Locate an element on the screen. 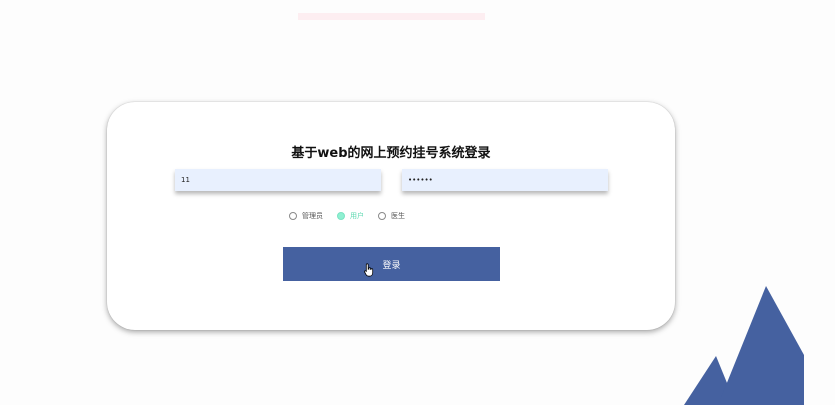 This screenshot has height=405, width=835. mountains-icon is located at coordinates (744, 345).